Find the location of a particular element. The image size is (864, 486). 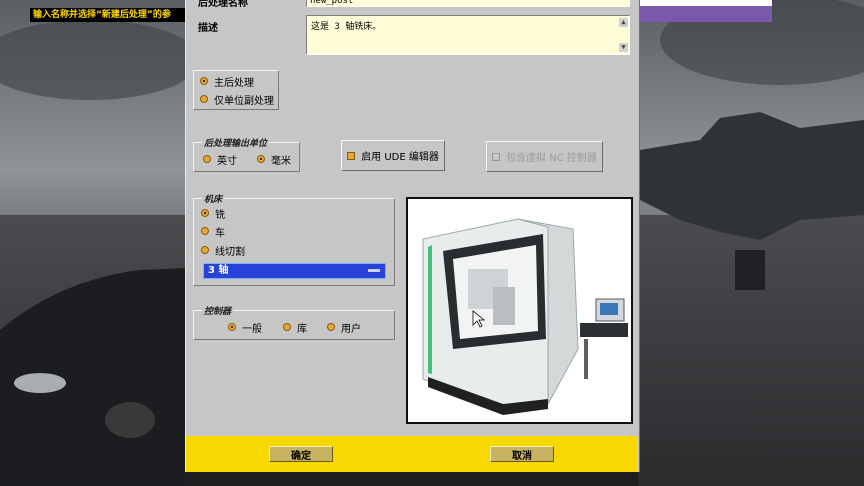

radio-label: 一般 is located at coordinates (252, 329).